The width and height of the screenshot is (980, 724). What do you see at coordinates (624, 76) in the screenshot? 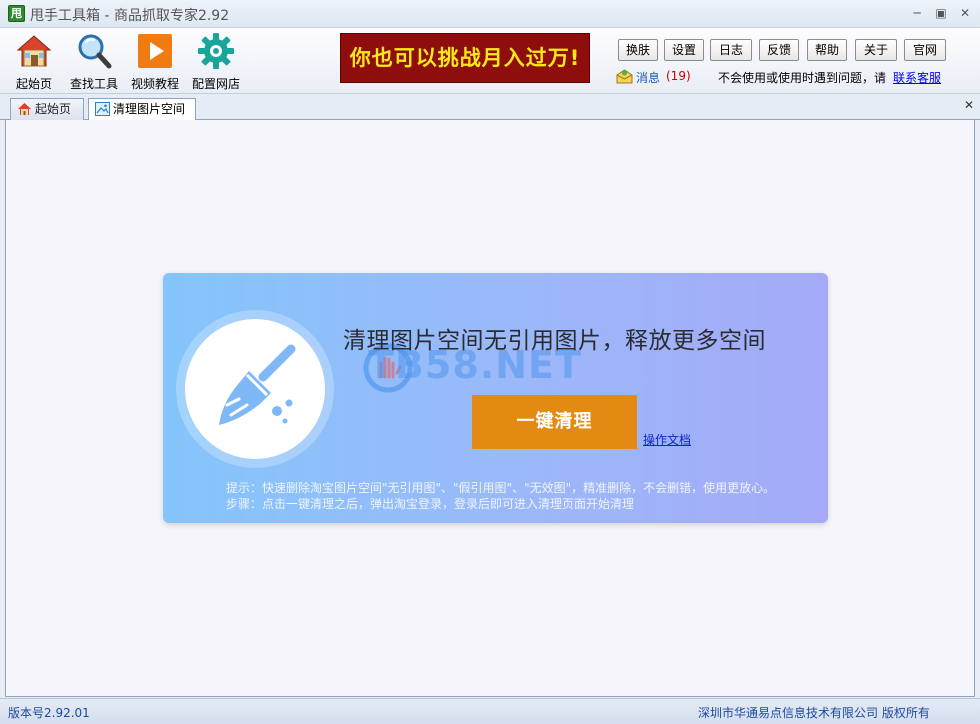
I see `message-envelope-icon` at bounding box center [624, 76].